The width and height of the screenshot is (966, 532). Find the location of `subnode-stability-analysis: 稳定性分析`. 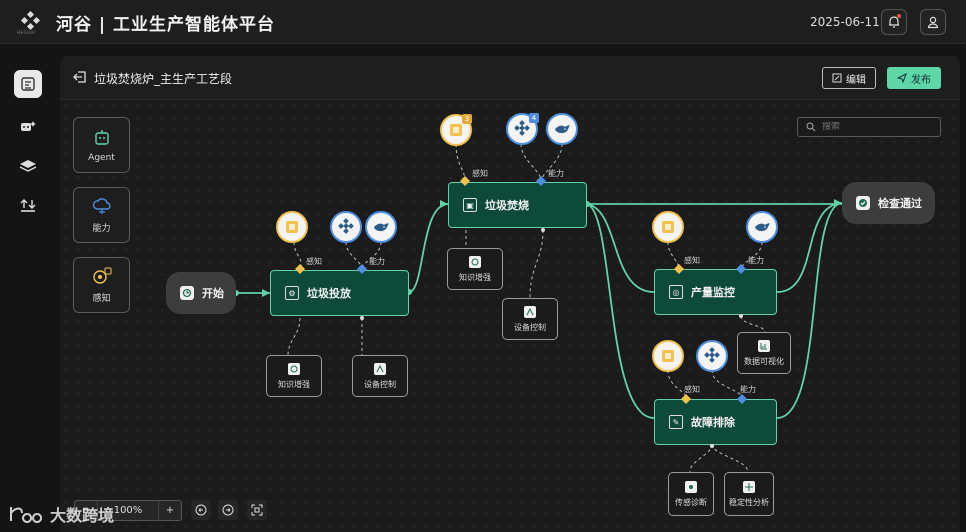

subnode-stability-analysis: 稳定性分析 is located at coordinates (749, 494).